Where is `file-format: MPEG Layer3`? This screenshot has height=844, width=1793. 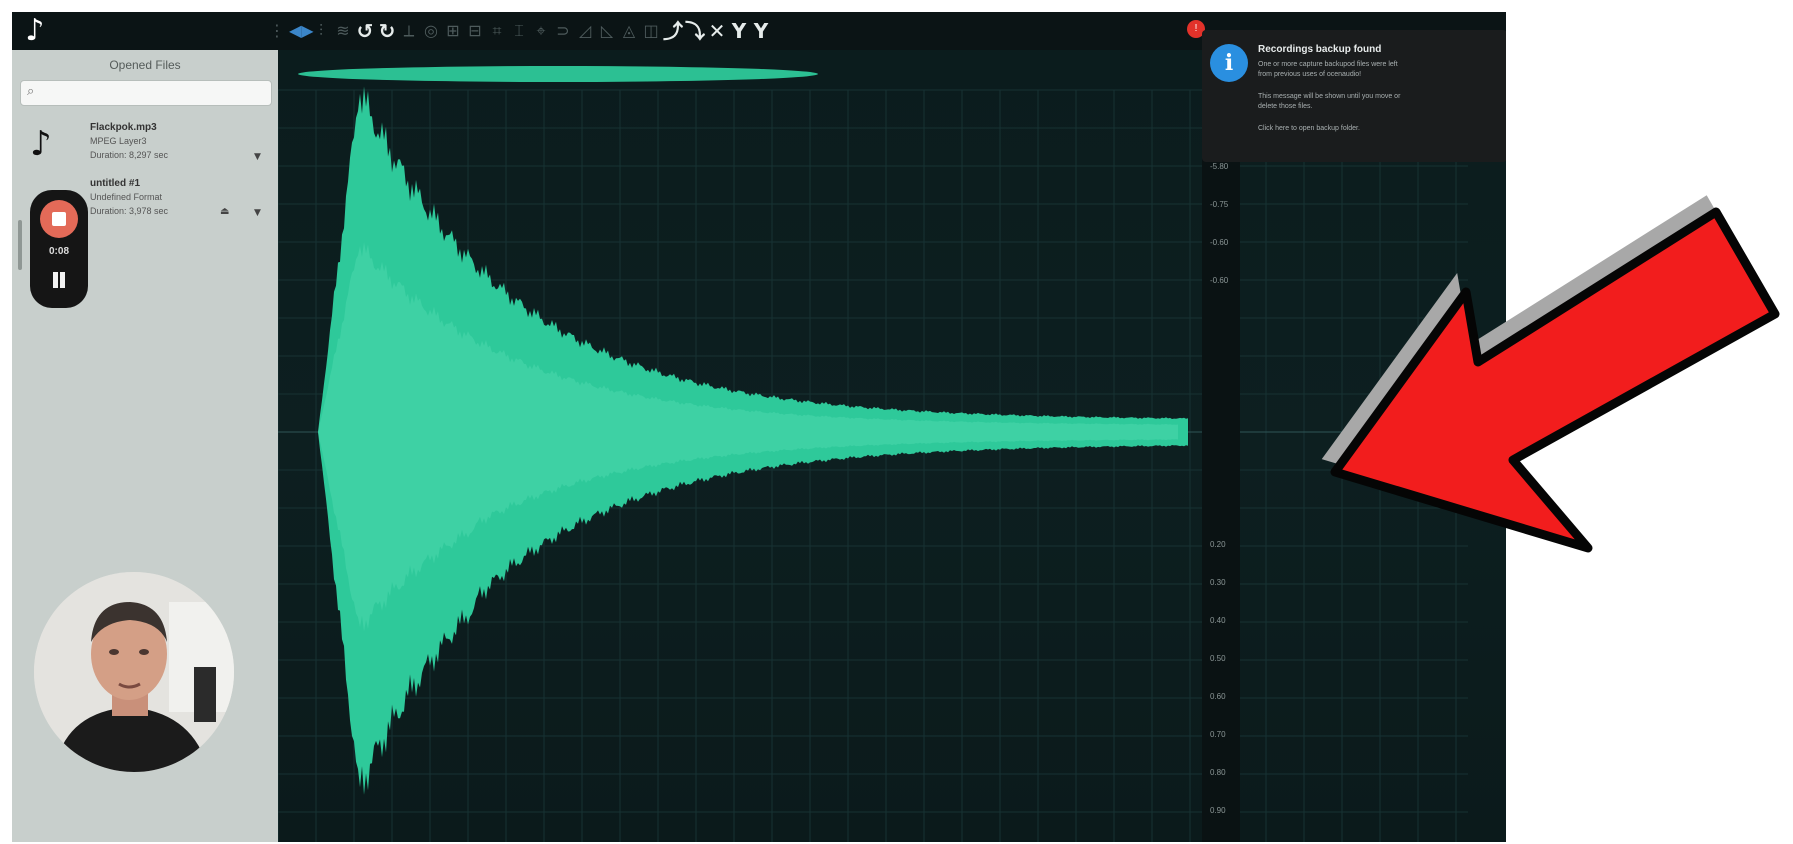
file-format: MPEG Layer3 is located at coordinates (118, 141).